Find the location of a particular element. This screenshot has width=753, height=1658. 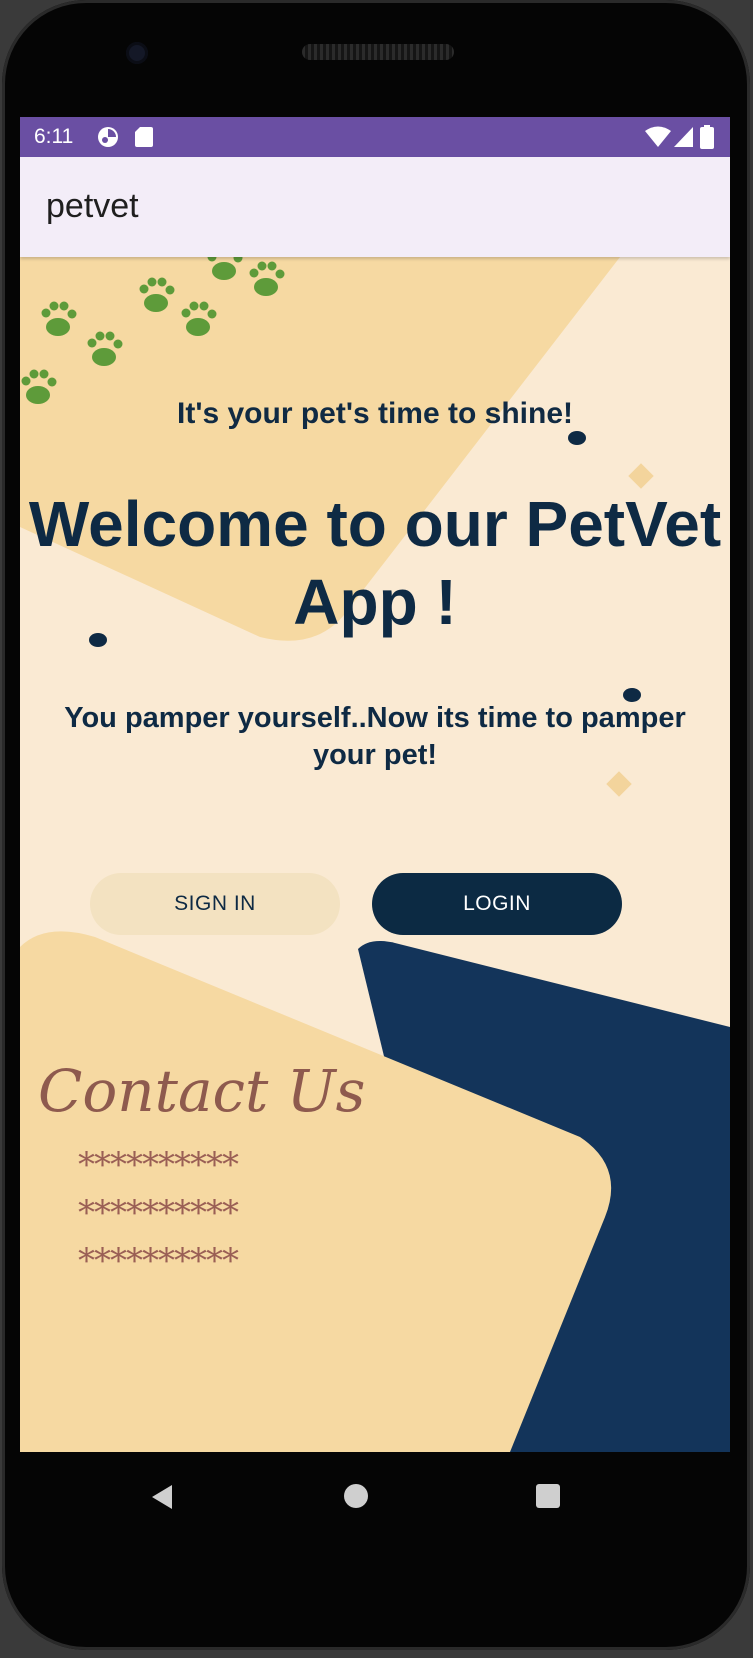

signal-icon is located at coordinates (683, 137).